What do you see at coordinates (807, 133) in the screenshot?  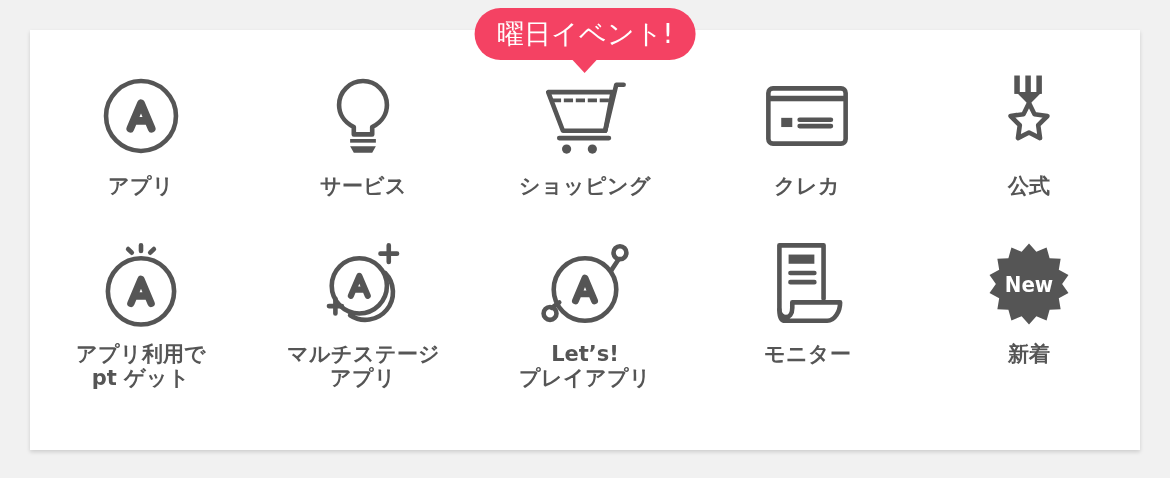 I see `menu-item: クレカ` at bounding box center [807, 133].